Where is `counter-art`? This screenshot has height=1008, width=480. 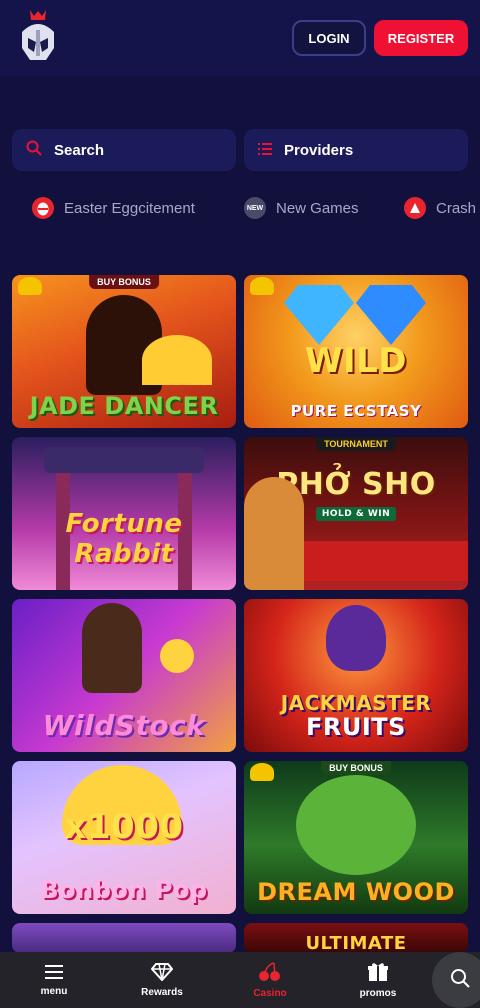 counter-art is located at coordinates (386, 561).